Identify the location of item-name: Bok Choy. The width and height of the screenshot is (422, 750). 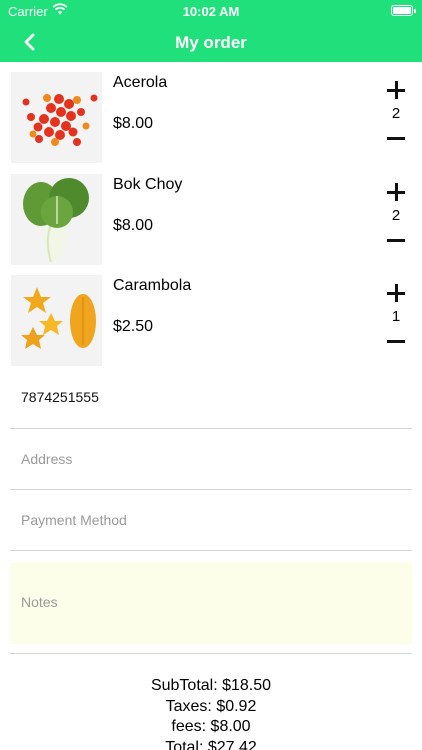
(148, 184).